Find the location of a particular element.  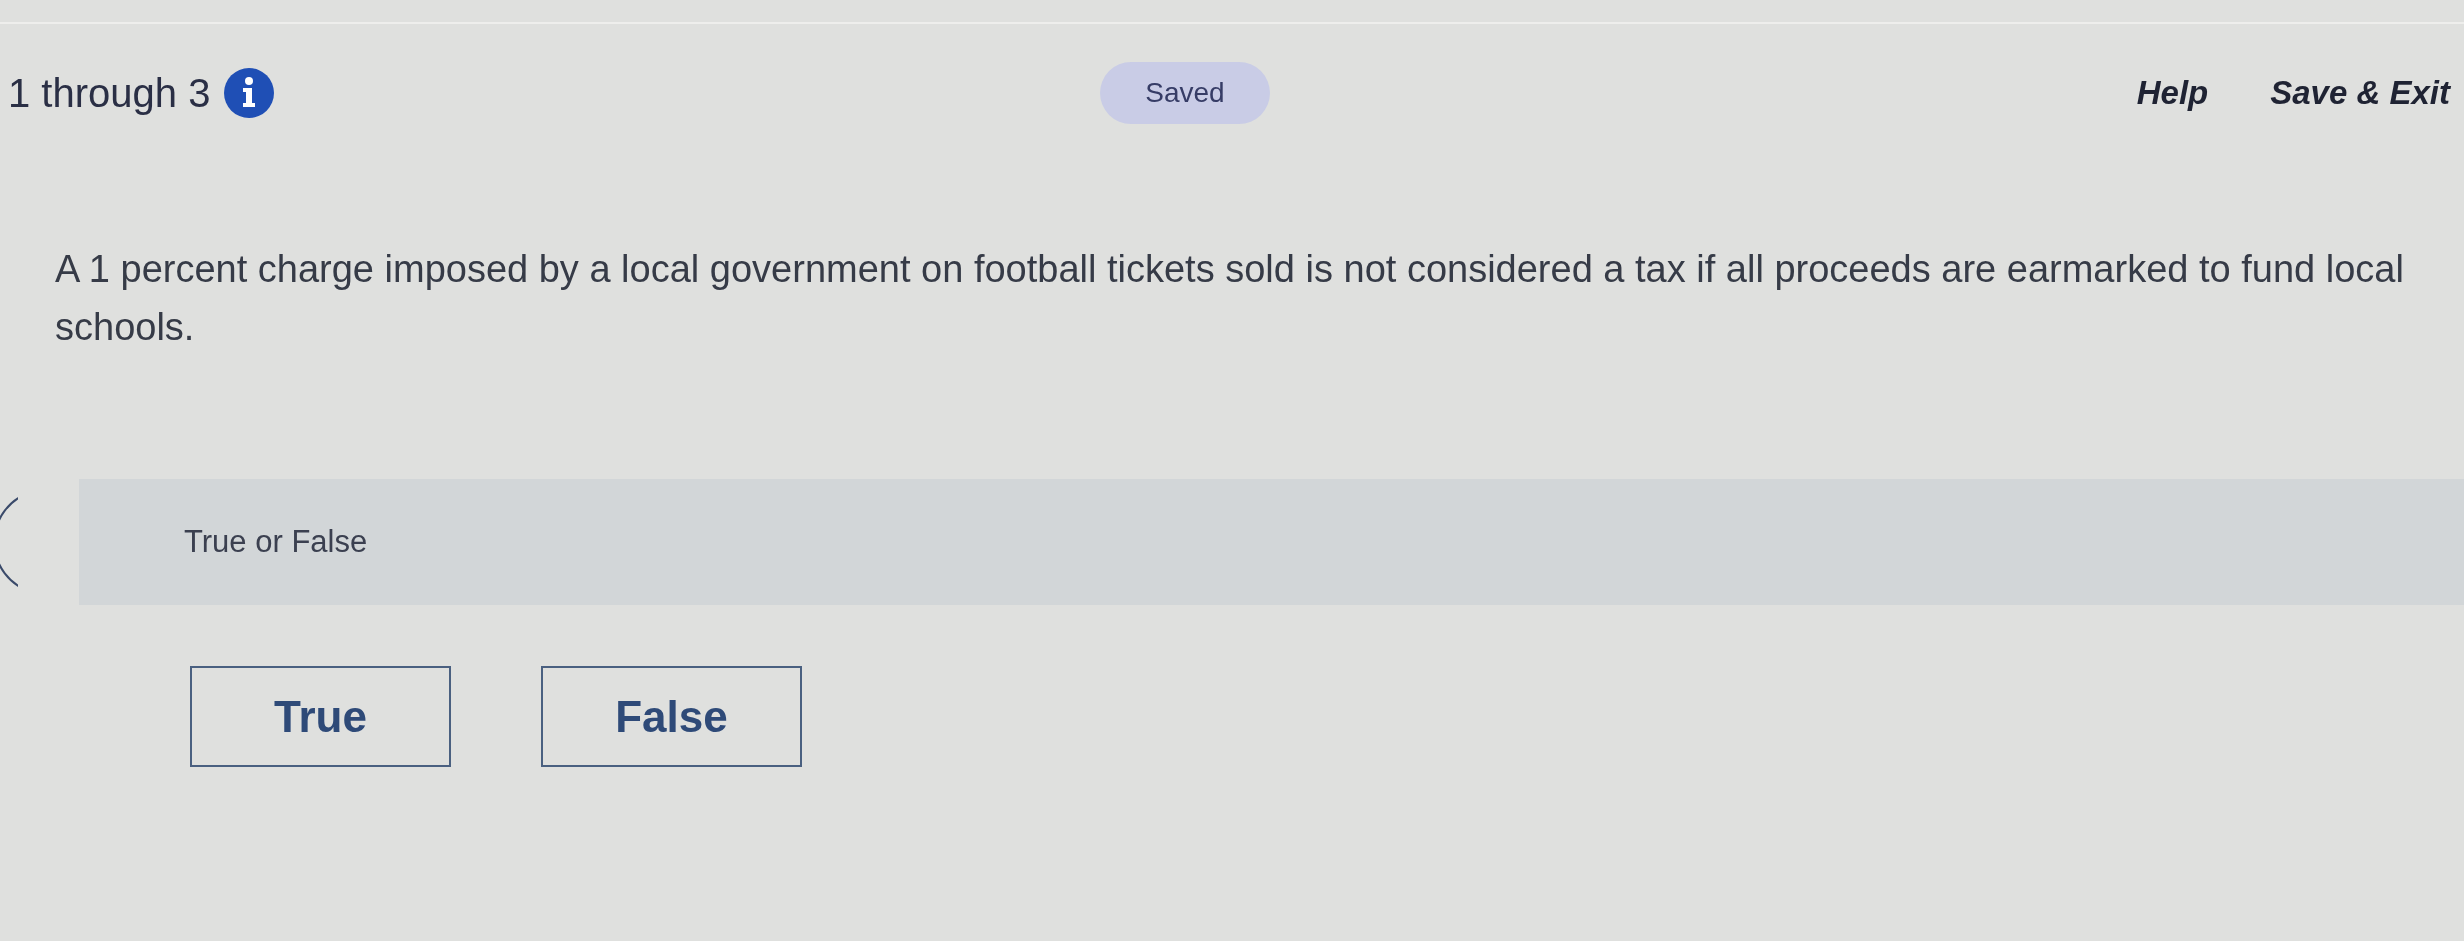

save-exit-link: Save & Exit is located at coordinates (2360, 93).